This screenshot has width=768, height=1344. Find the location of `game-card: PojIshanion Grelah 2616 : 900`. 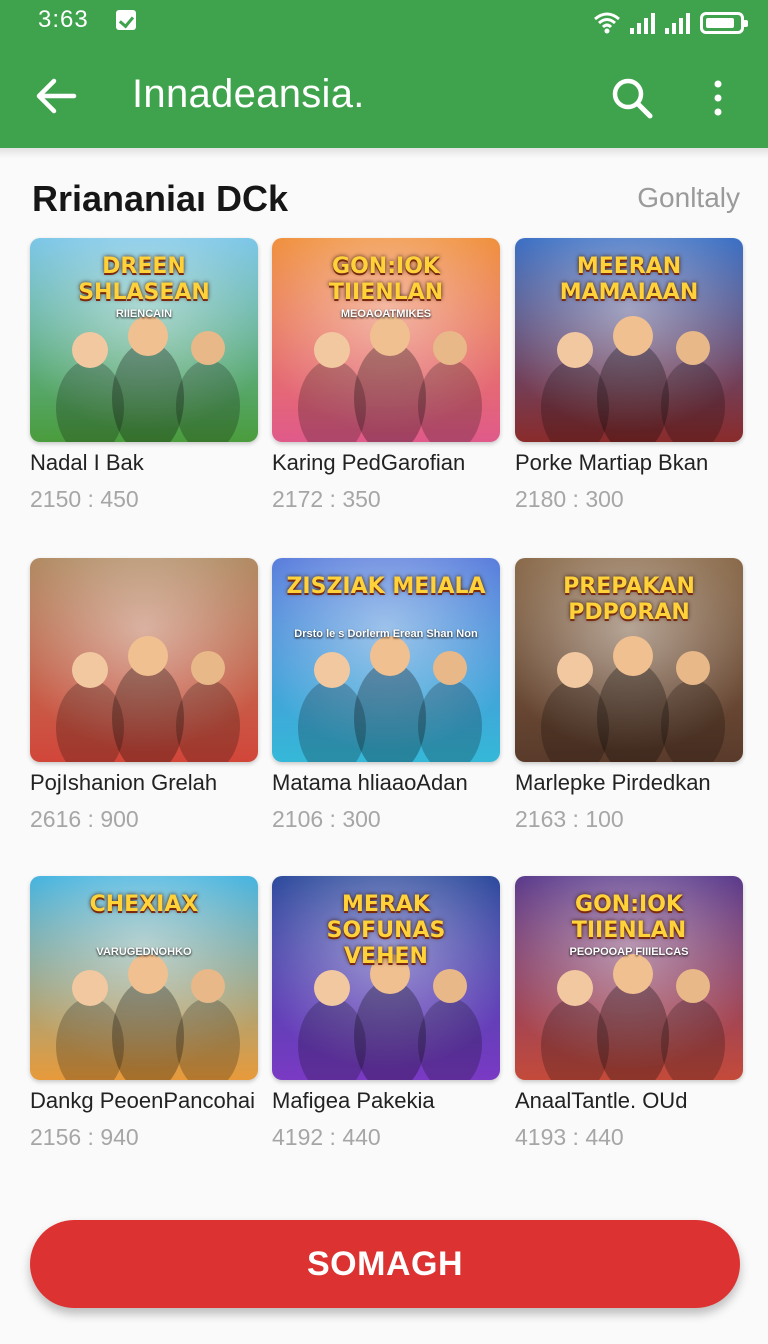

game-card: PojIshanion Grelah 2616 : 900 is located at coordinates (144, 695).